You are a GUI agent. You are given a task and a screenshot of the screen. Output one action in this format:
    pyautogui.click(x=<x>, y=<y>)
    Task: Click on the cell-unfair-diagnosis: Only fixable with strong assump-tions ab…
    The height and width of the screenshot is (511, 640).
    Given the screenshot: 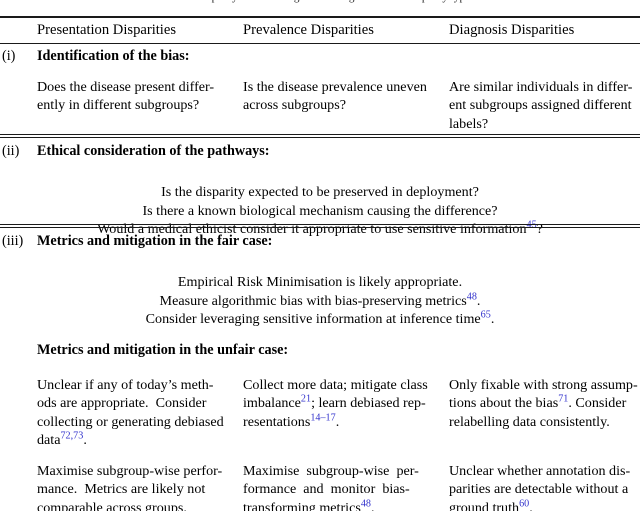 What is the action you would take?
    pyautogui.click(x=543, y=403)
    